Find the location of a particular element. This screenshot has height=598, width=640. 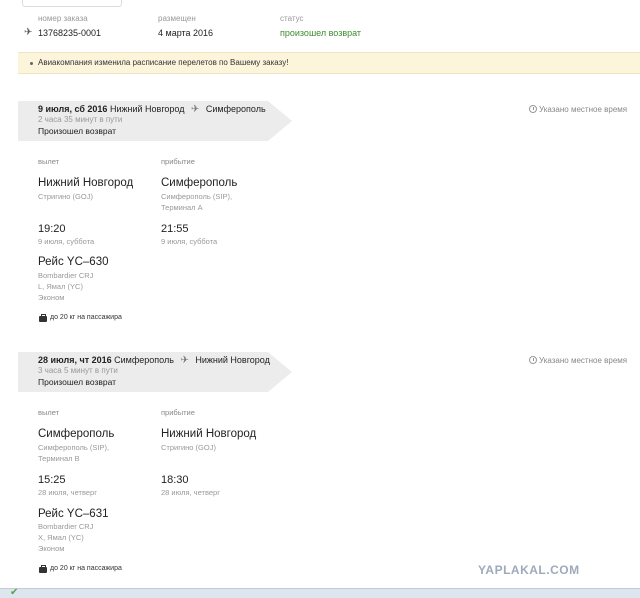

order-status-label: статус is located at coordinates (292, 18).